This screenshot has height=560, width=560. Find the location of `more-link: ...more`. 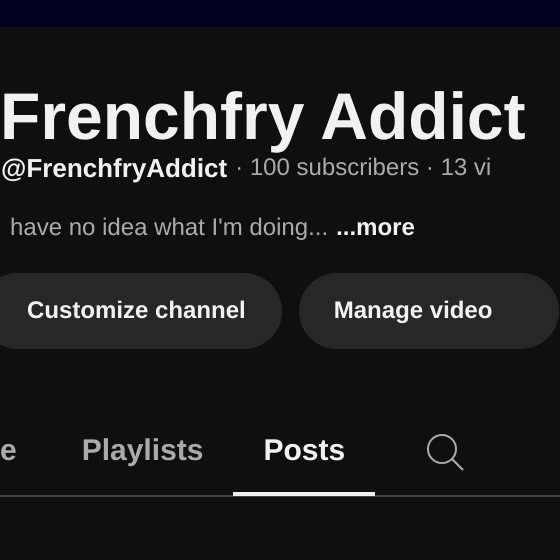

more-link: ...more is located at coordinates (375, 228).